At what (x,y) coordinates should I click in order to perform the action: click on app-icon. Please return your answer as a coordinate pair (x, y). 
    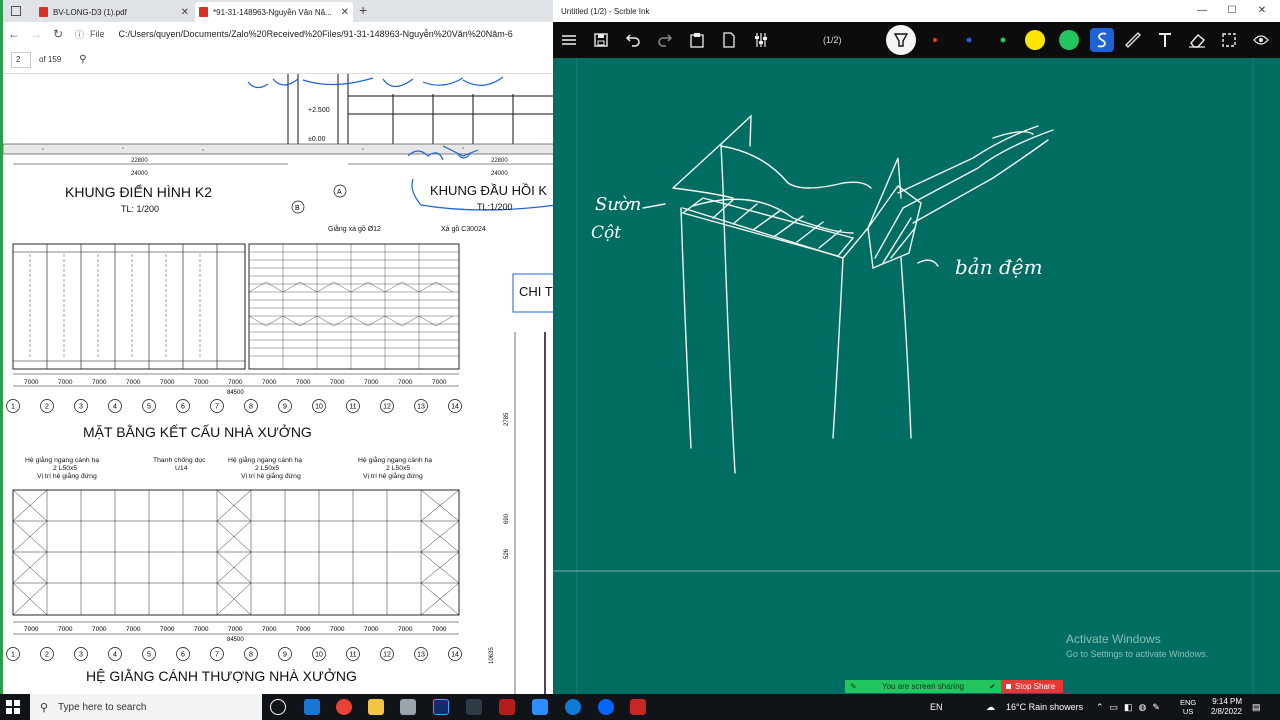
    Looking at the image, I should click on (408, 707).